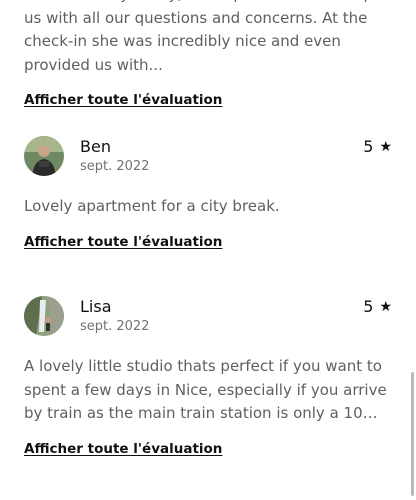 Image resolution: width=416 pixels, height=500 pixels. Describe the element at coordinates (95, 146) in the screenshot. I see `reviewer-name: Ben` at that location.